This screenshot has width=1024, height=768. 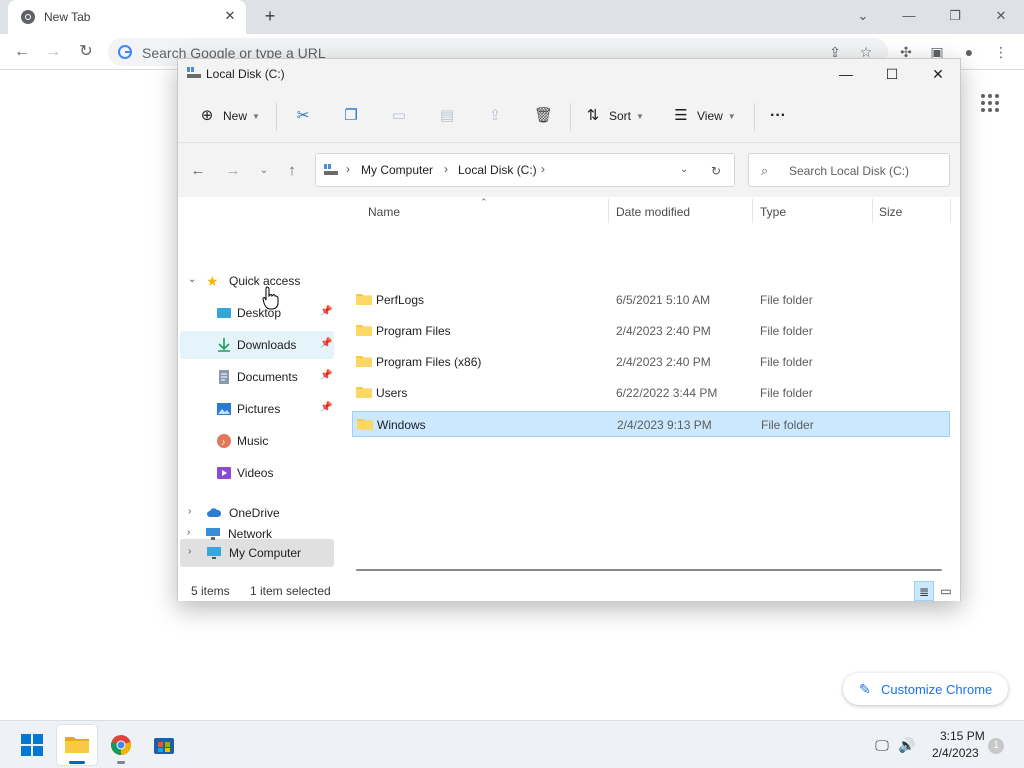 What do you see at coordinates (937, 689) in the screenshot?
I see `customize-chrome-label: Customize Chrome` at bounding box center [937, 689].